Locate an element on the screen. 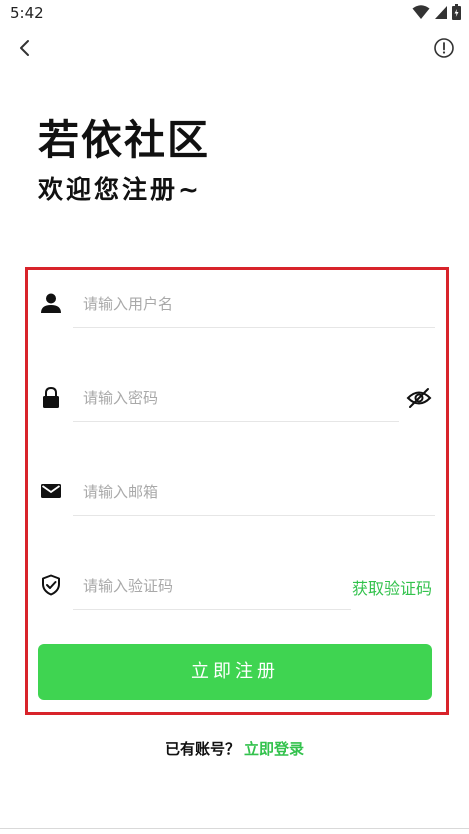 The image size is (469, 834). password-visibility-toggle is located at coordinates (419, 398).